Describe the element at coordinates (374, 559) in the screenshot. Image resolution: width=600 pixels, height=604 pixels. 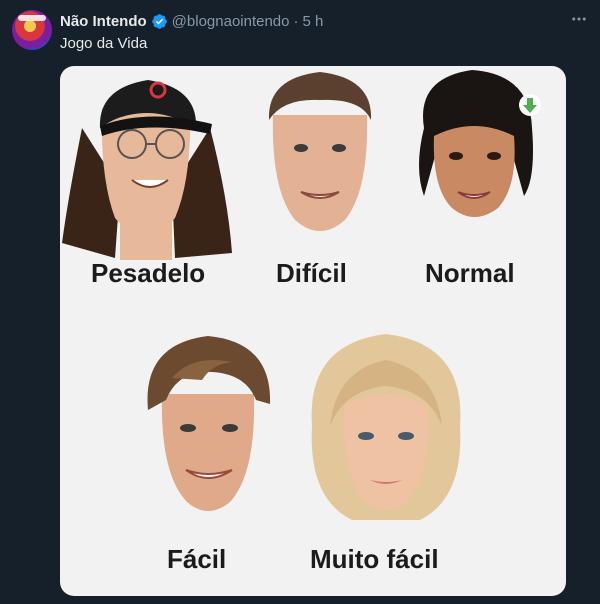
I see `label-muito-facil: Muito fácil` at that location.